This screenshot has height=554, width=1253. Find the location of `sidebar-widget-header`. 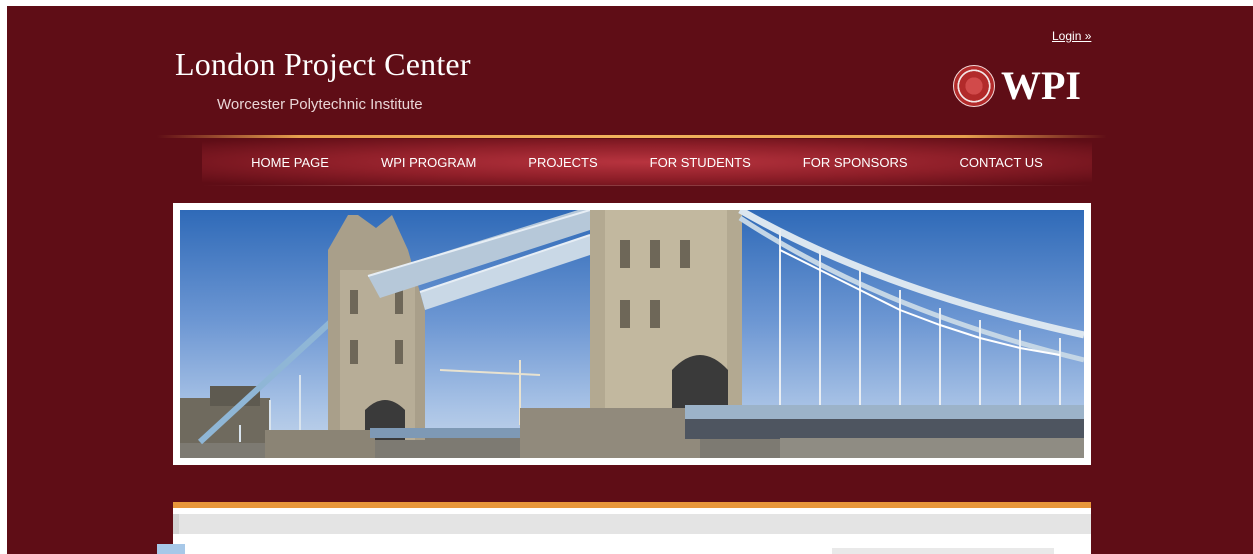

sidebar-widget-header is located at coordinates (943, 551).